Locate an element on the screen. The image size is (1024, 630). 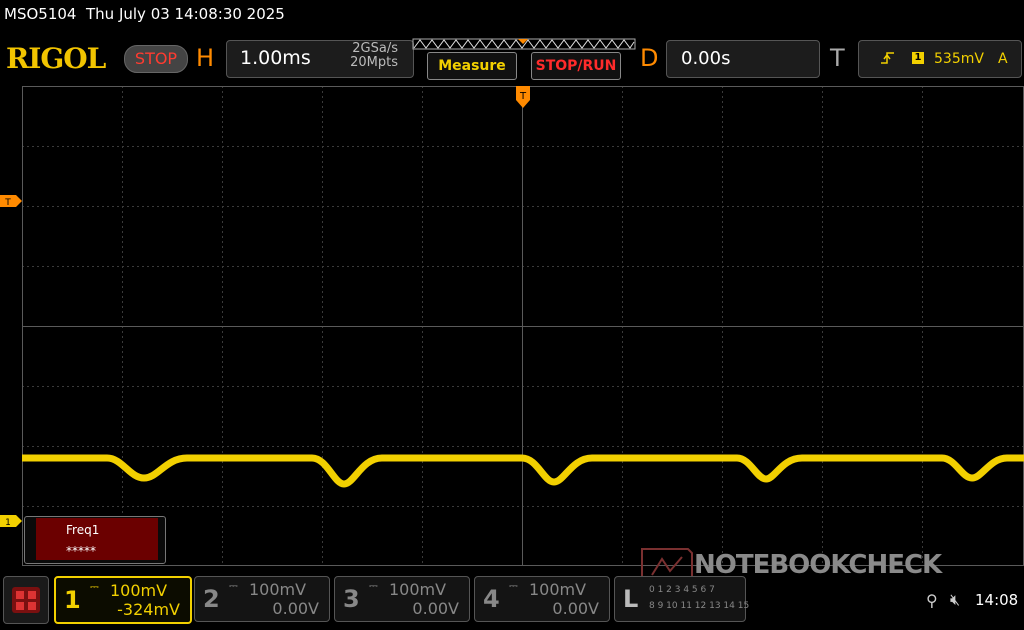
horizontal-label: H is located at coordinates (205, 58).